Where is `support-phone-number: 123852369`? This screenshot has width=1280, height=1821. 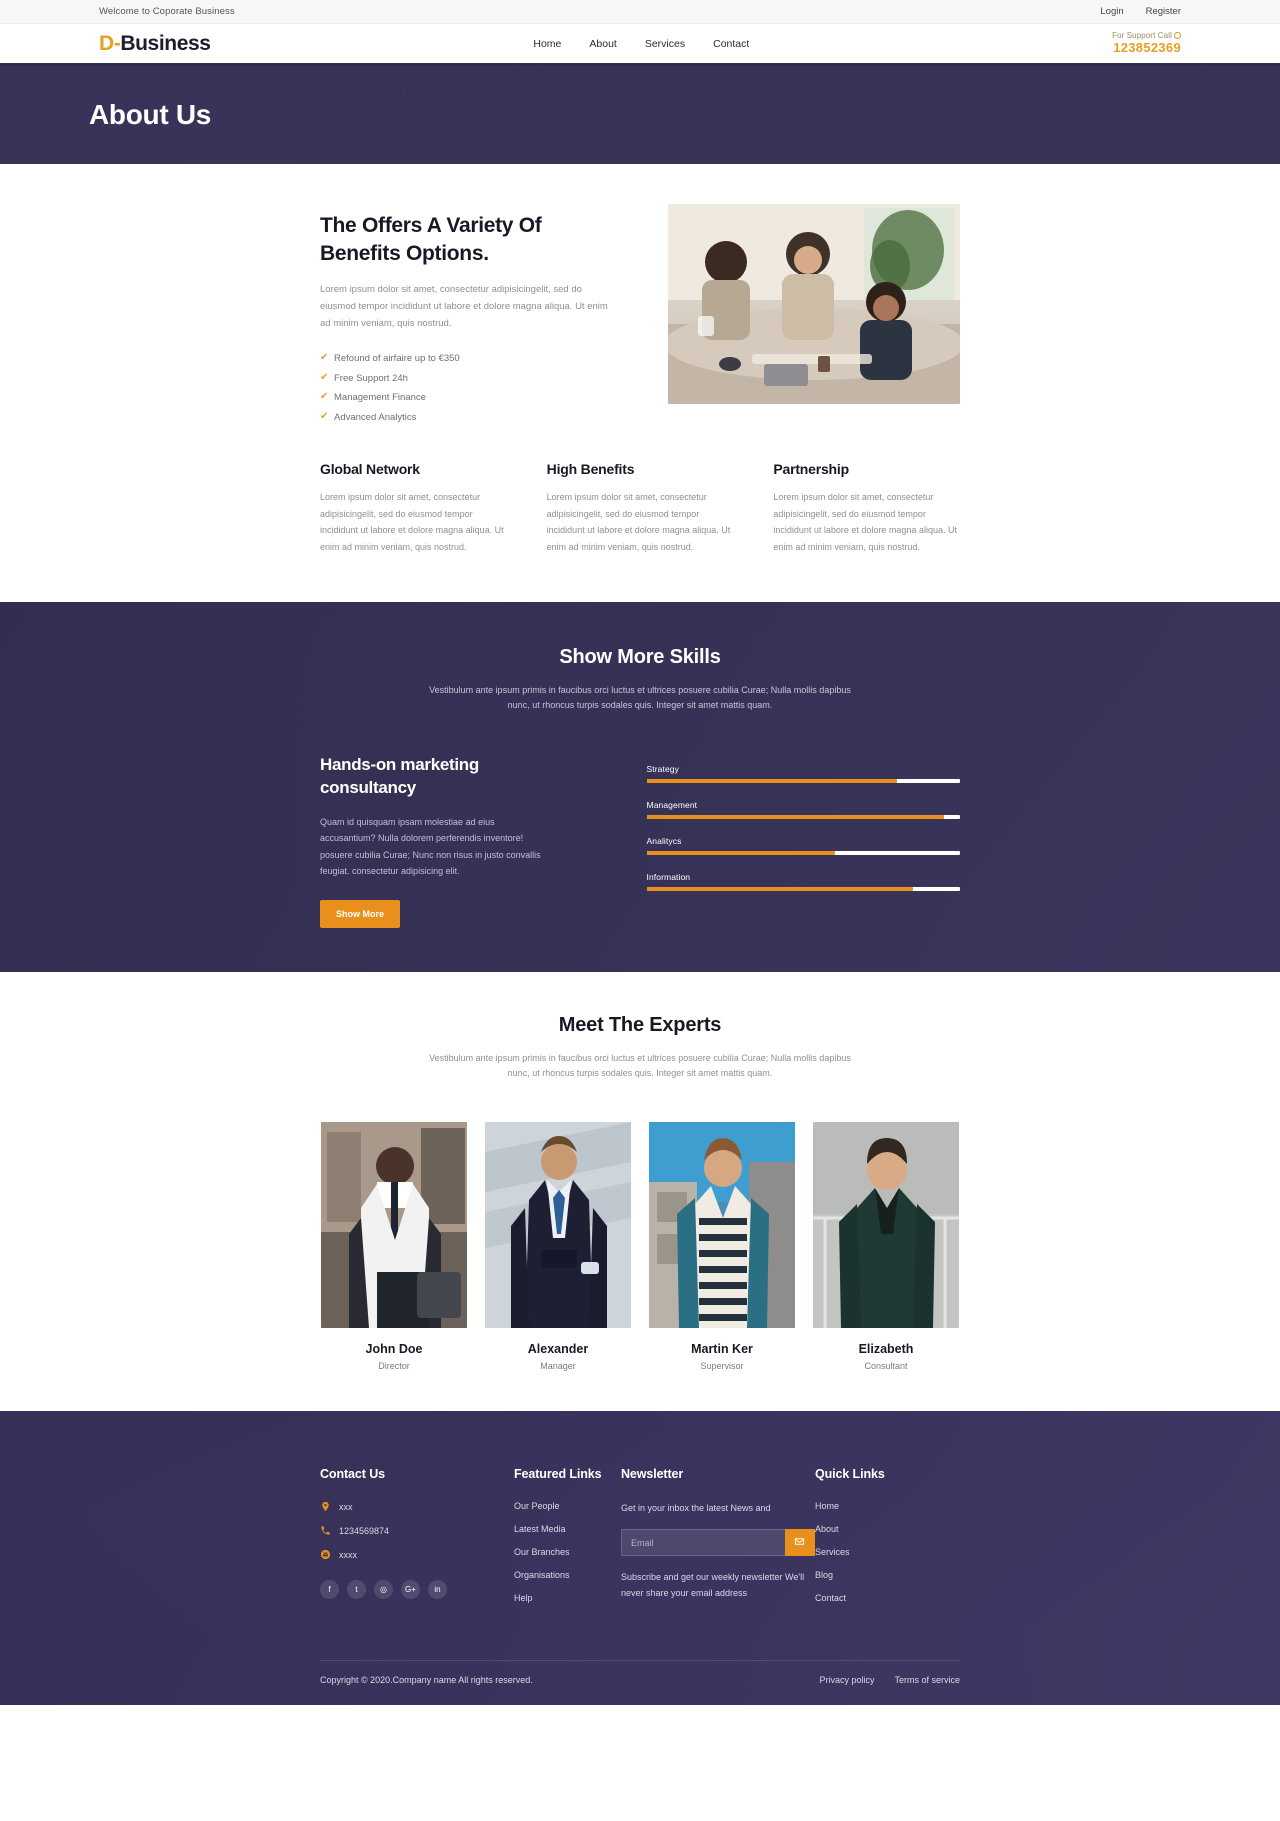
support-phone-number: 123852369 is located at coordinates (1146, 48).